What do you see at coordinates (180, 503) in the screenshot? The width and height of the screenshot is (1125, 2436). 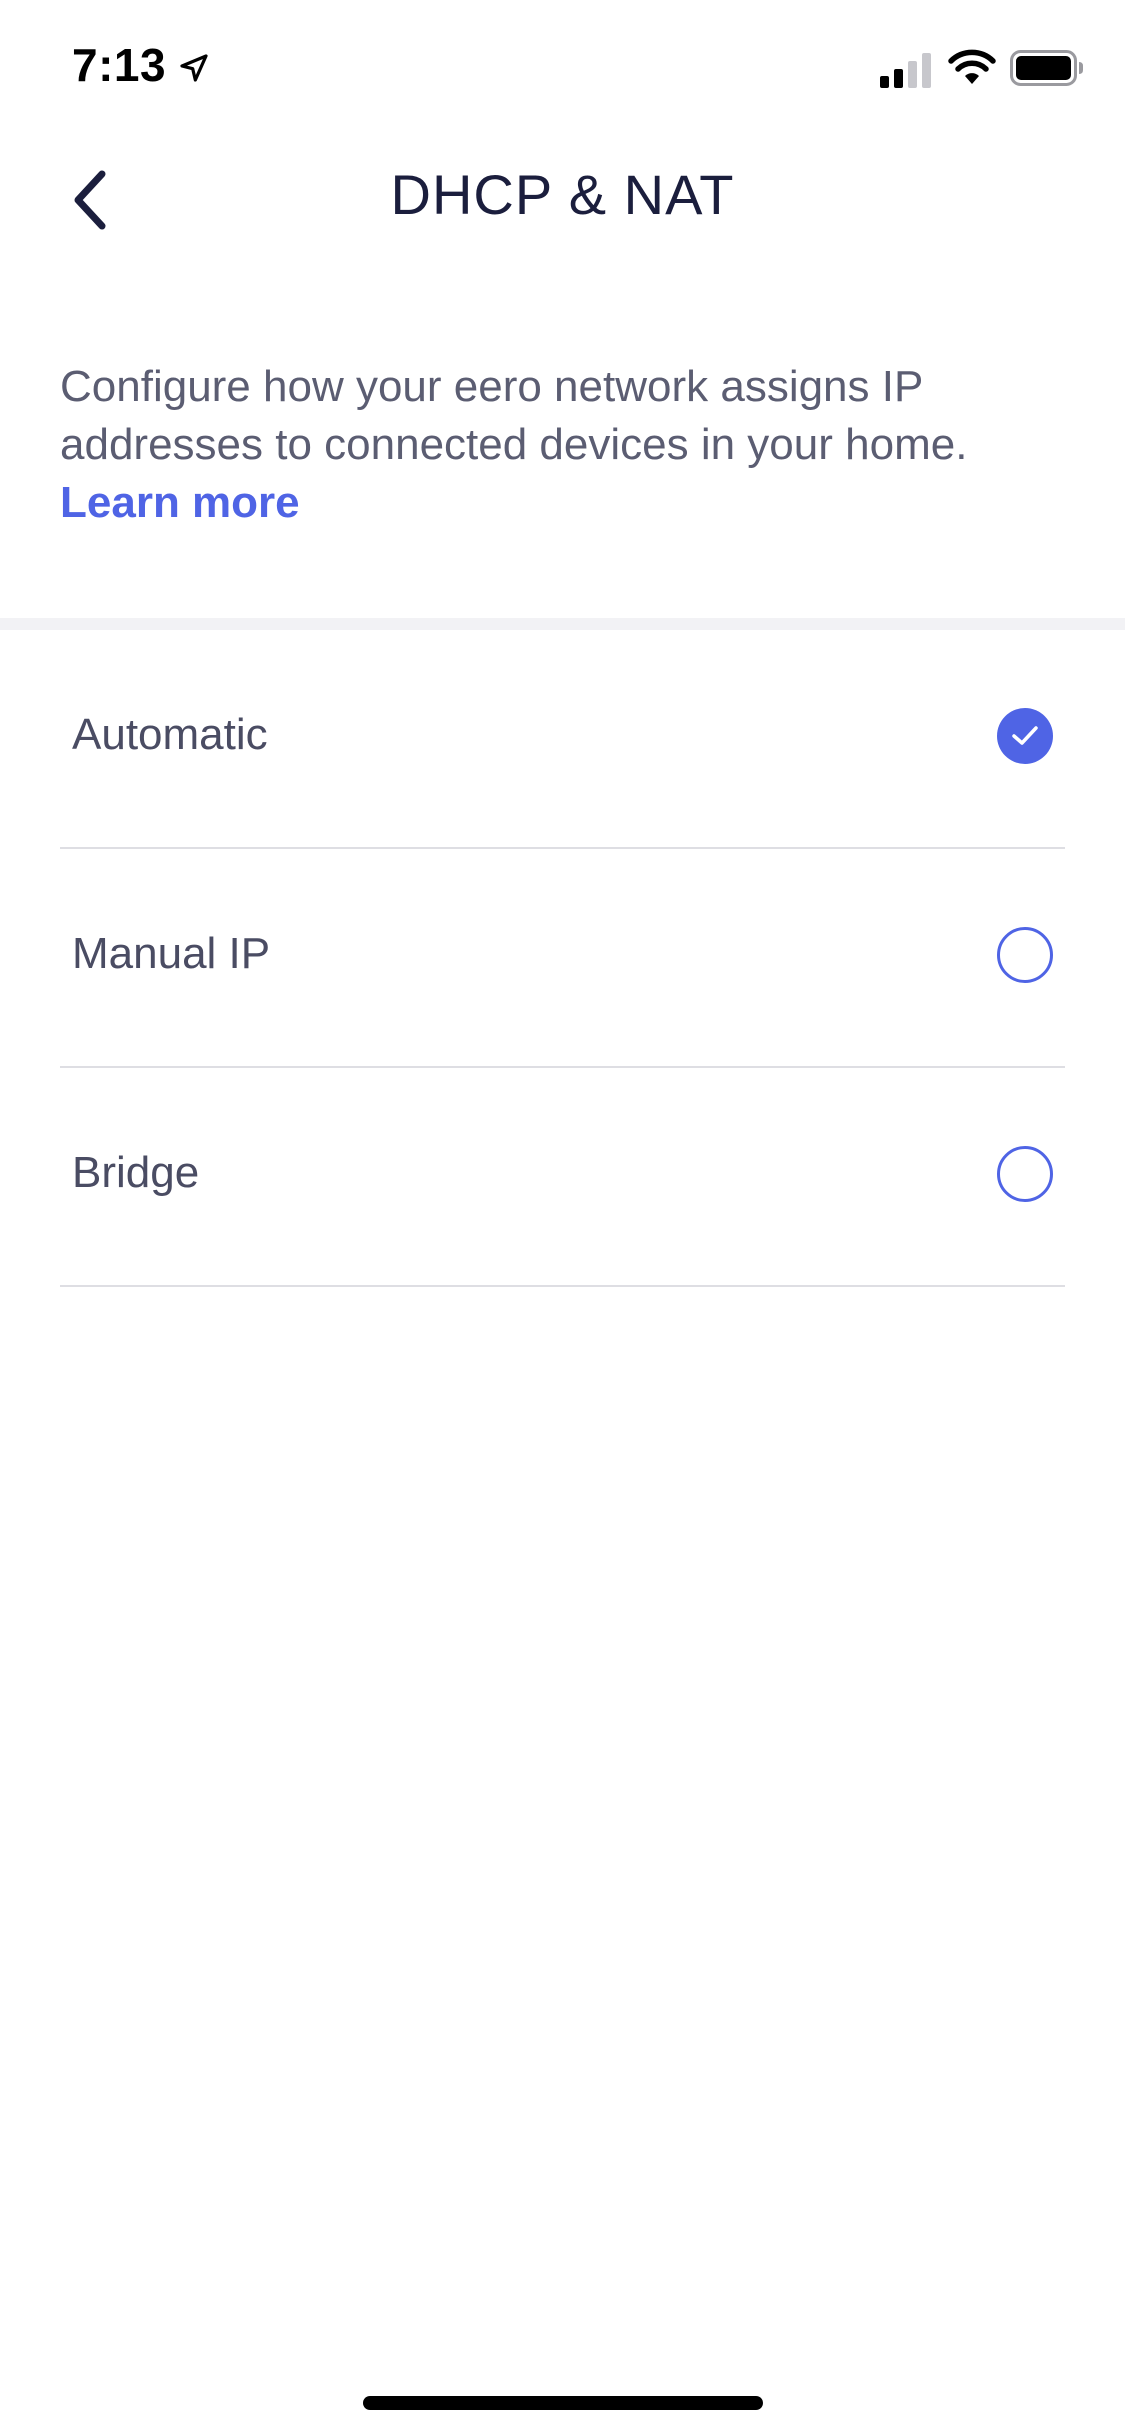 I see `learn-more-link: Learn more` at bounding box center [180, 503].